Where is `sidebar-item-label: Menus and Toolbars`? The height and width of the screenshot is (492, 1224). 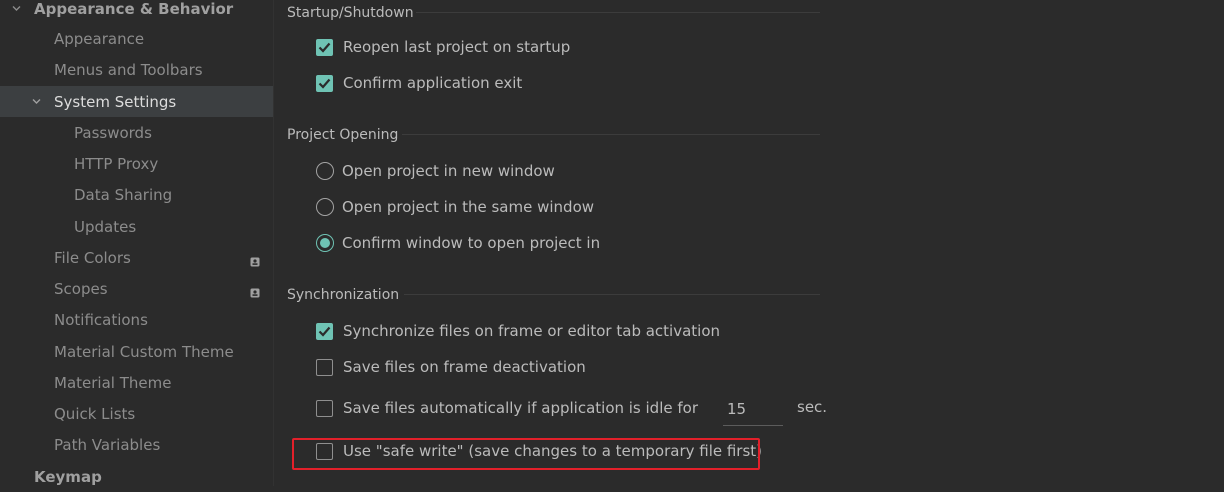
sidebar-item-label: Menus and Toolbars is located at coordinates (128, 69).